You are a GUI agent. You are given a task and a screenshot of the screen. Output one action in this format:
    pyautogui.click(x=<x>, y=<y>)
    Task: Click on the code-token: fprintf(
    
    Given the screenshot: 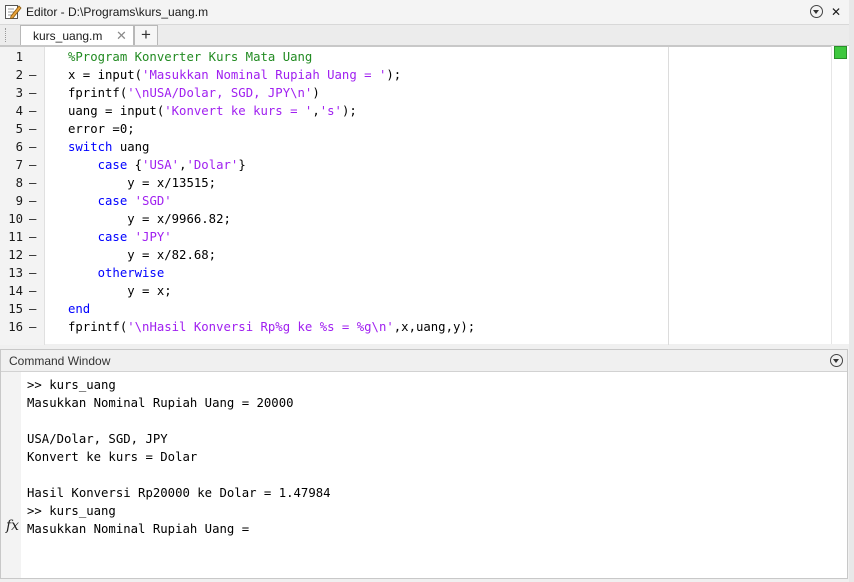 What is the action you would take?
    pyautogui.click(x=98, y=93)
    